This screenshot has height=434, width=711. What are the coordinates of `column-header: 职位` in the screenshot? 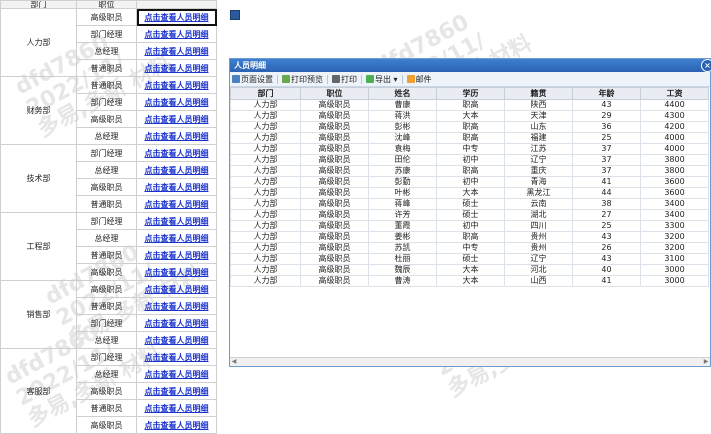 It's located at (334, 93).